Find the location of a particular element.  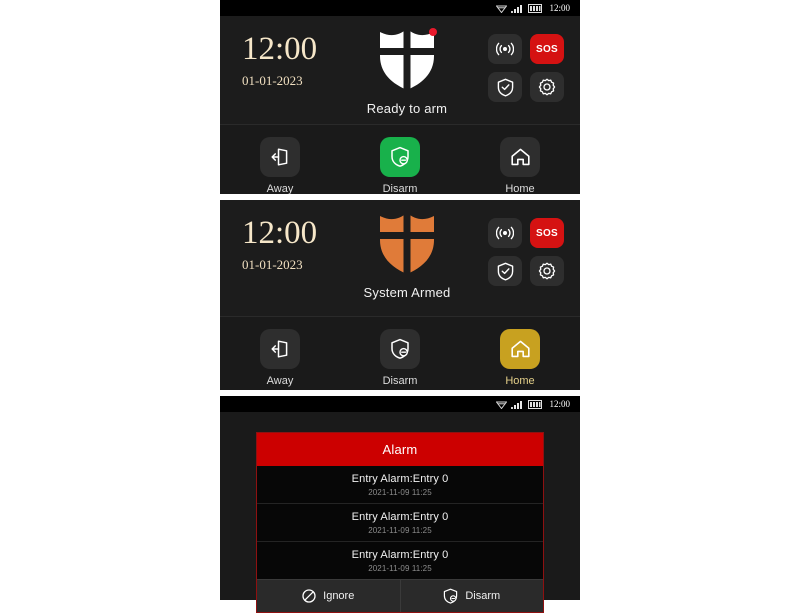

panel1-shield-block: Ready to arm is located at coordinates (407, 66).